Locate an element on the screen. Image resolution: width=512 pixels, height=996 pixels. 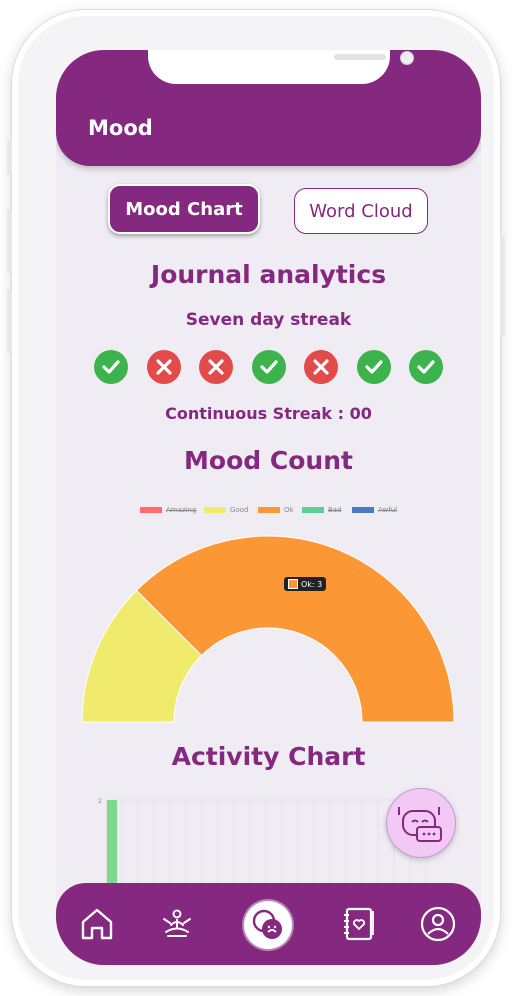
legend-label: Awful is located at coordinates (388, 510).